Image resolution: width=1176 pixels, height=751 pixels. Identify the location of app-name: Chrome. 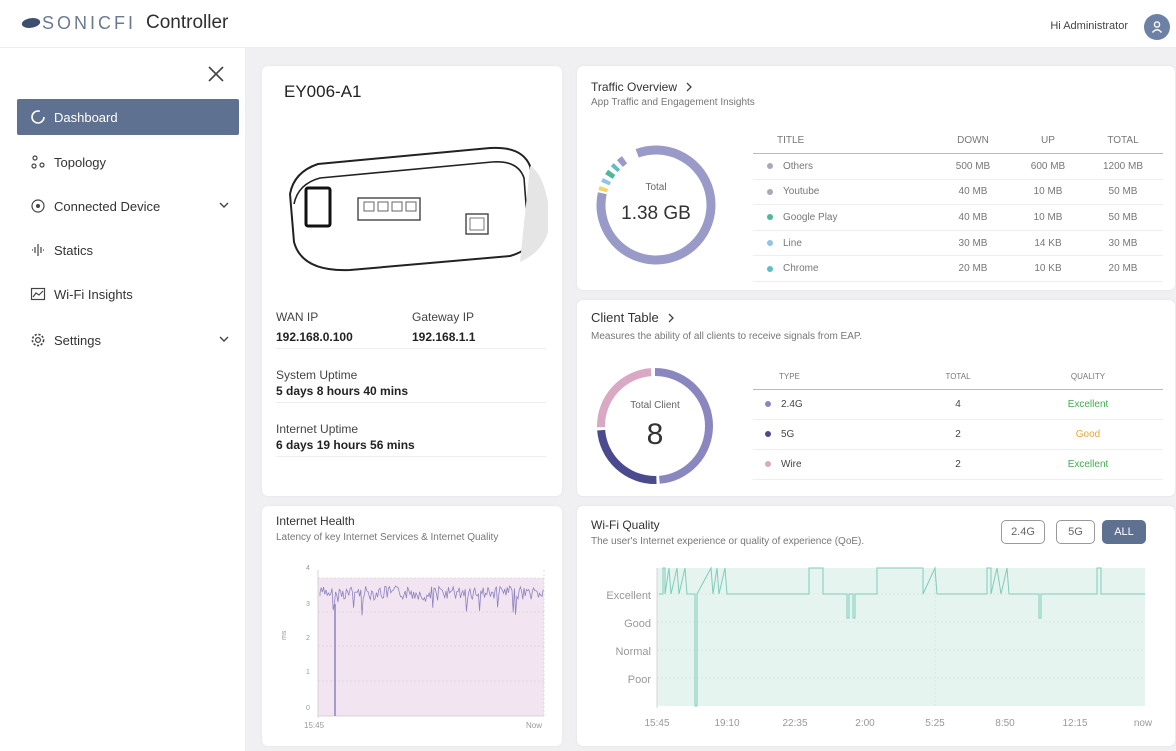
(801, 269).